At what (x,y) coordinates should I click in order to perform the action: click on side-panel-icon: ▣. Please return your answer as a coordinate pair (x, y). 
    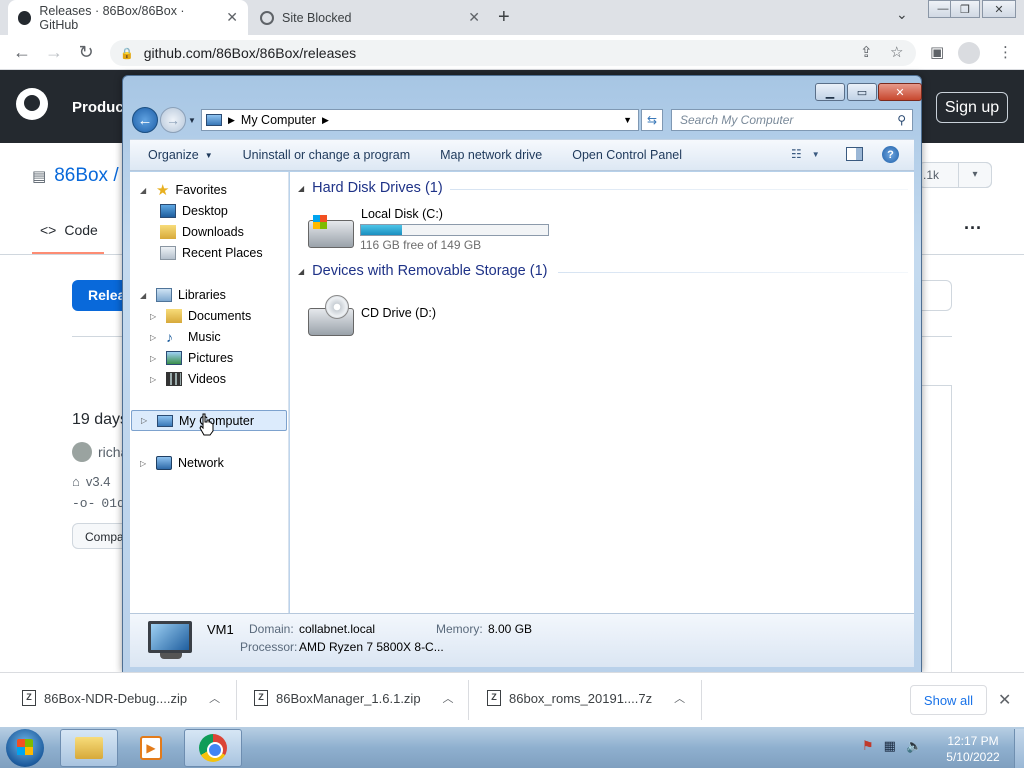
    Looking at the image, I should click on (937, 52).